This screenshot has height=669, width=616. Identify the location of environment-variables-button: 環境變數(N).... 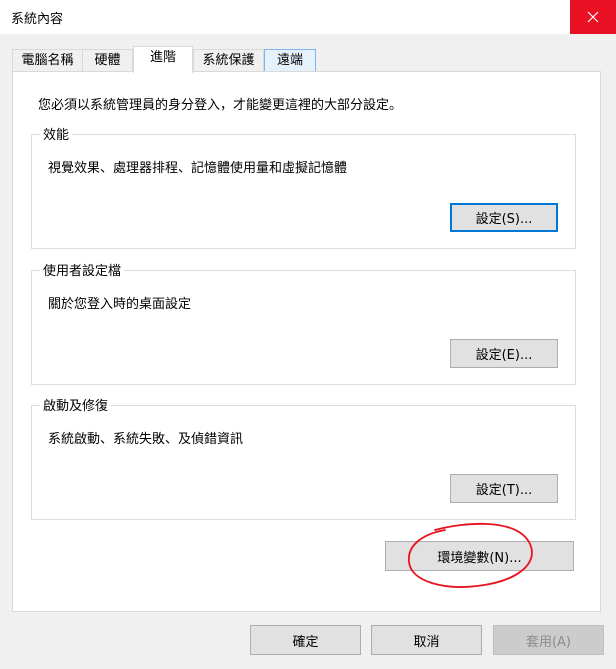
(479, 556).